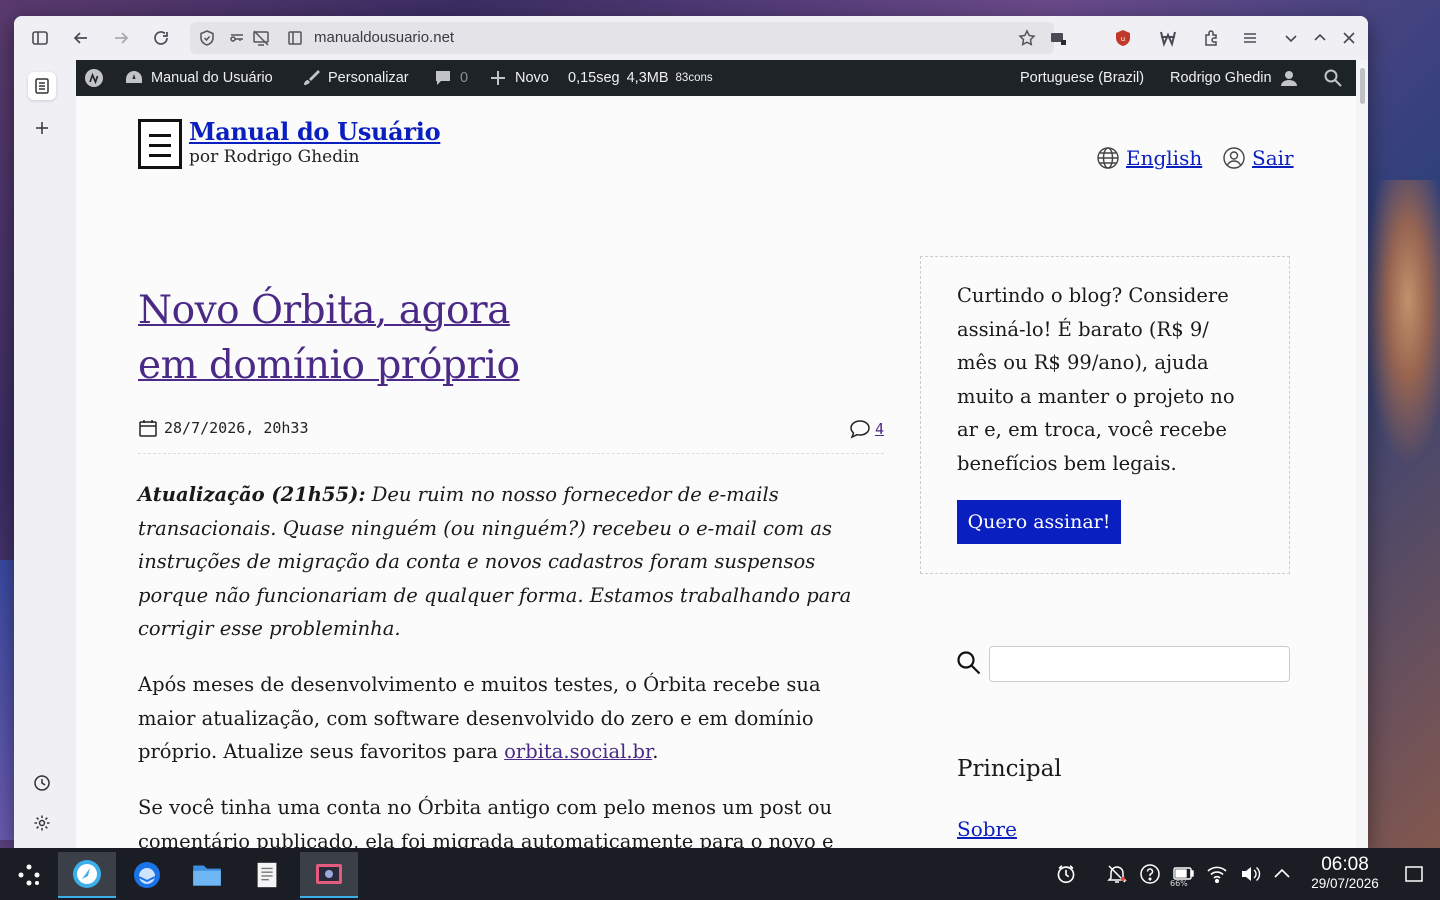 The image size is (1440, 900). I want to click on post-comments-link: 4, so click(866, 429).